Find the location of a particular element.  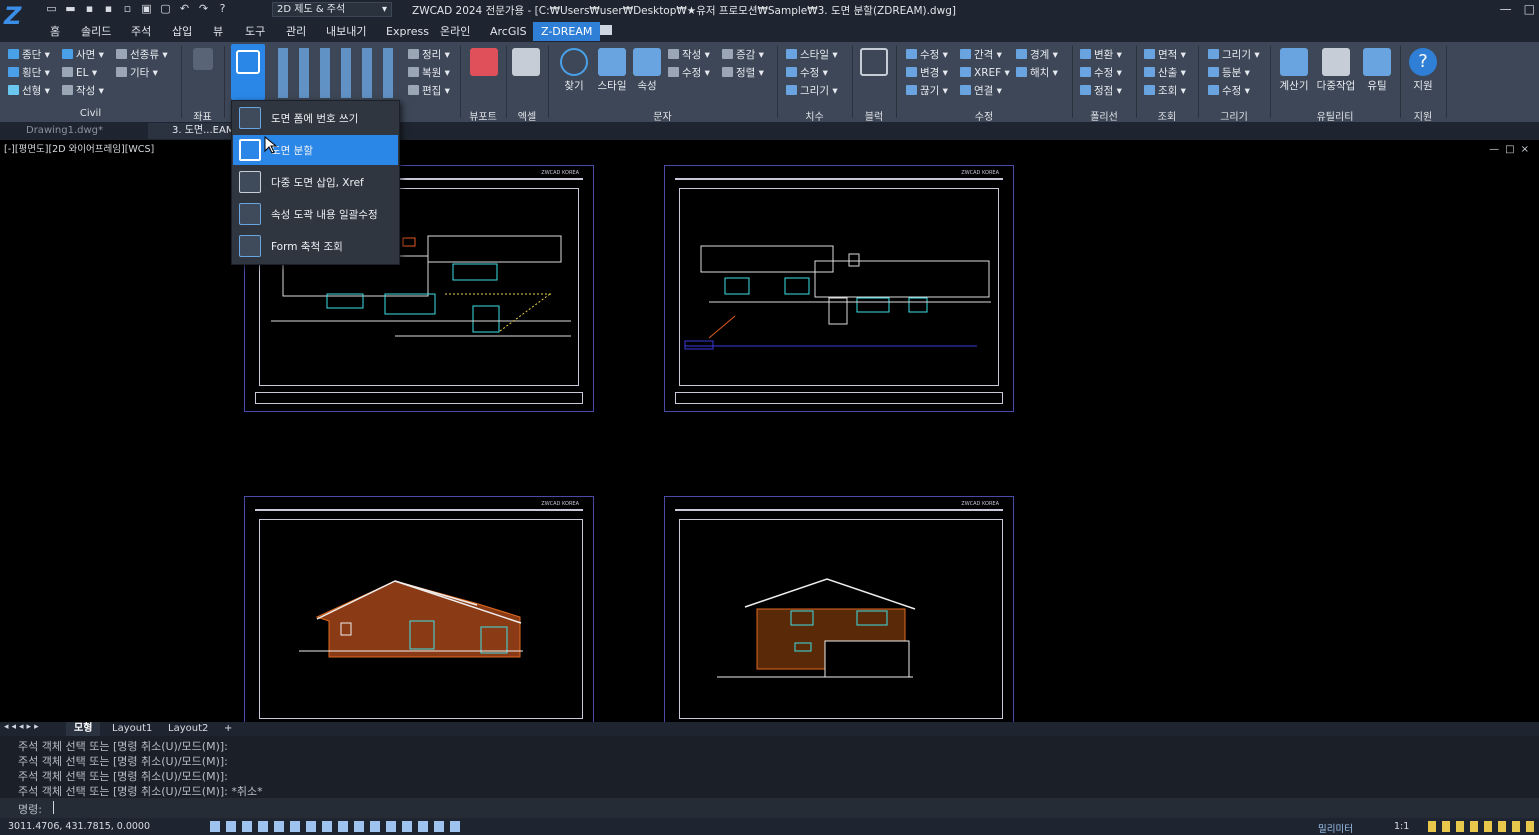

civil-el-button: EL ▾ is located at coordinates (79, 73).